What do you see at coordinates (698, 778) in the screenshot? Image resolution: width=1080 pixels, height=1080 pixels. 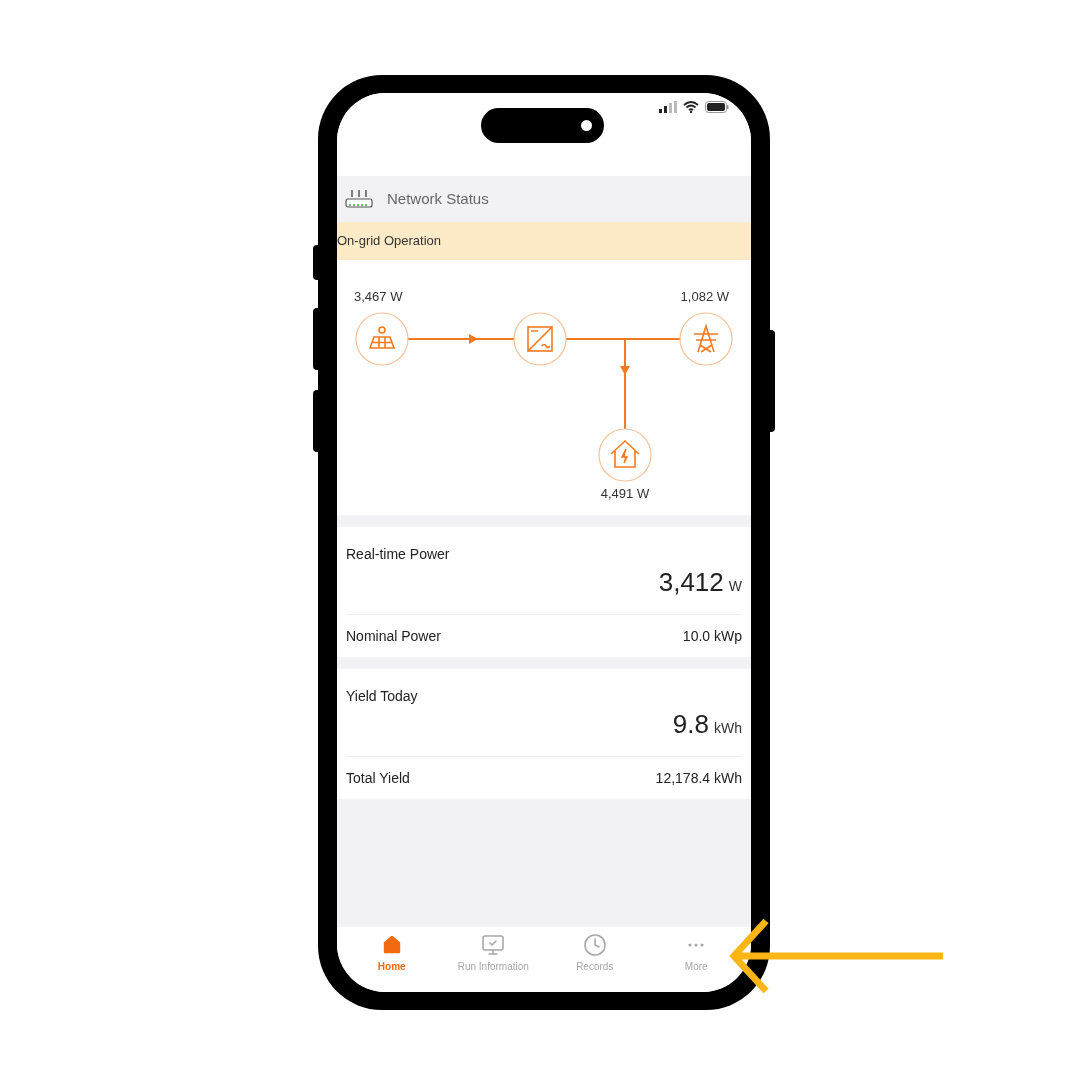 I see `stat-value: 12,178.4 kWh` at bounding box center [698, 778].